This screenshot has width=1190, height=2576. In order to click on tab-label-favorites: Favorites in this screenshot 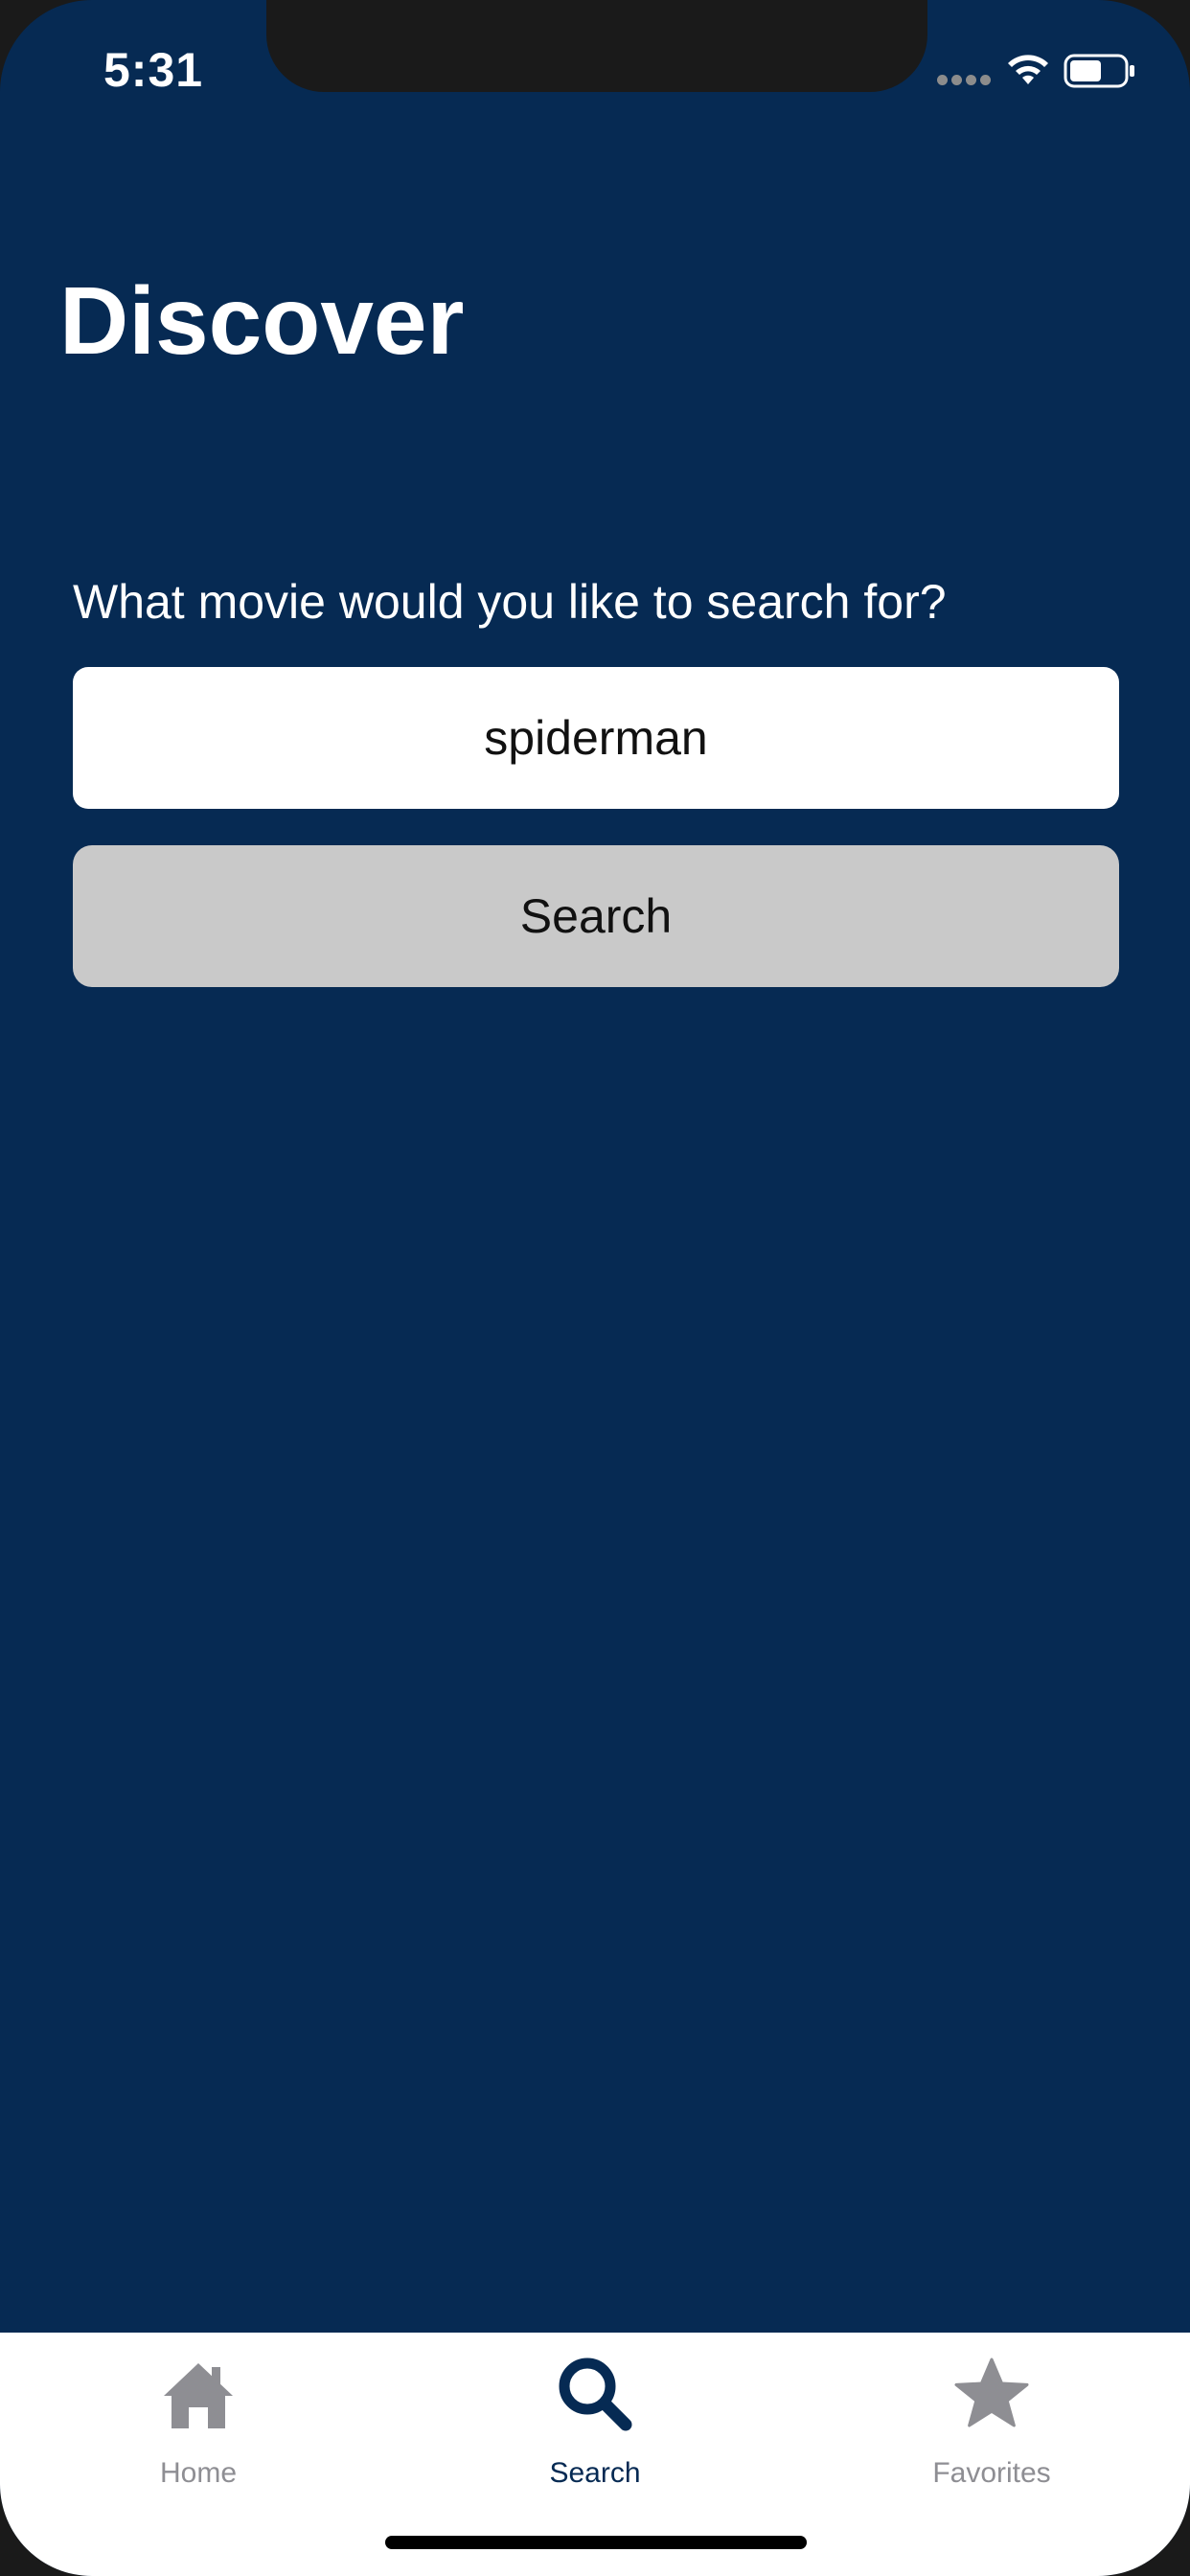, I will do `click(991, 2473)`.